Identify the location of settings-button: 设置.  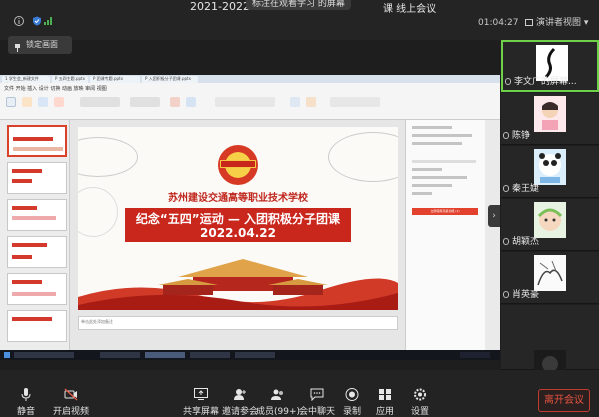
(420, 393).